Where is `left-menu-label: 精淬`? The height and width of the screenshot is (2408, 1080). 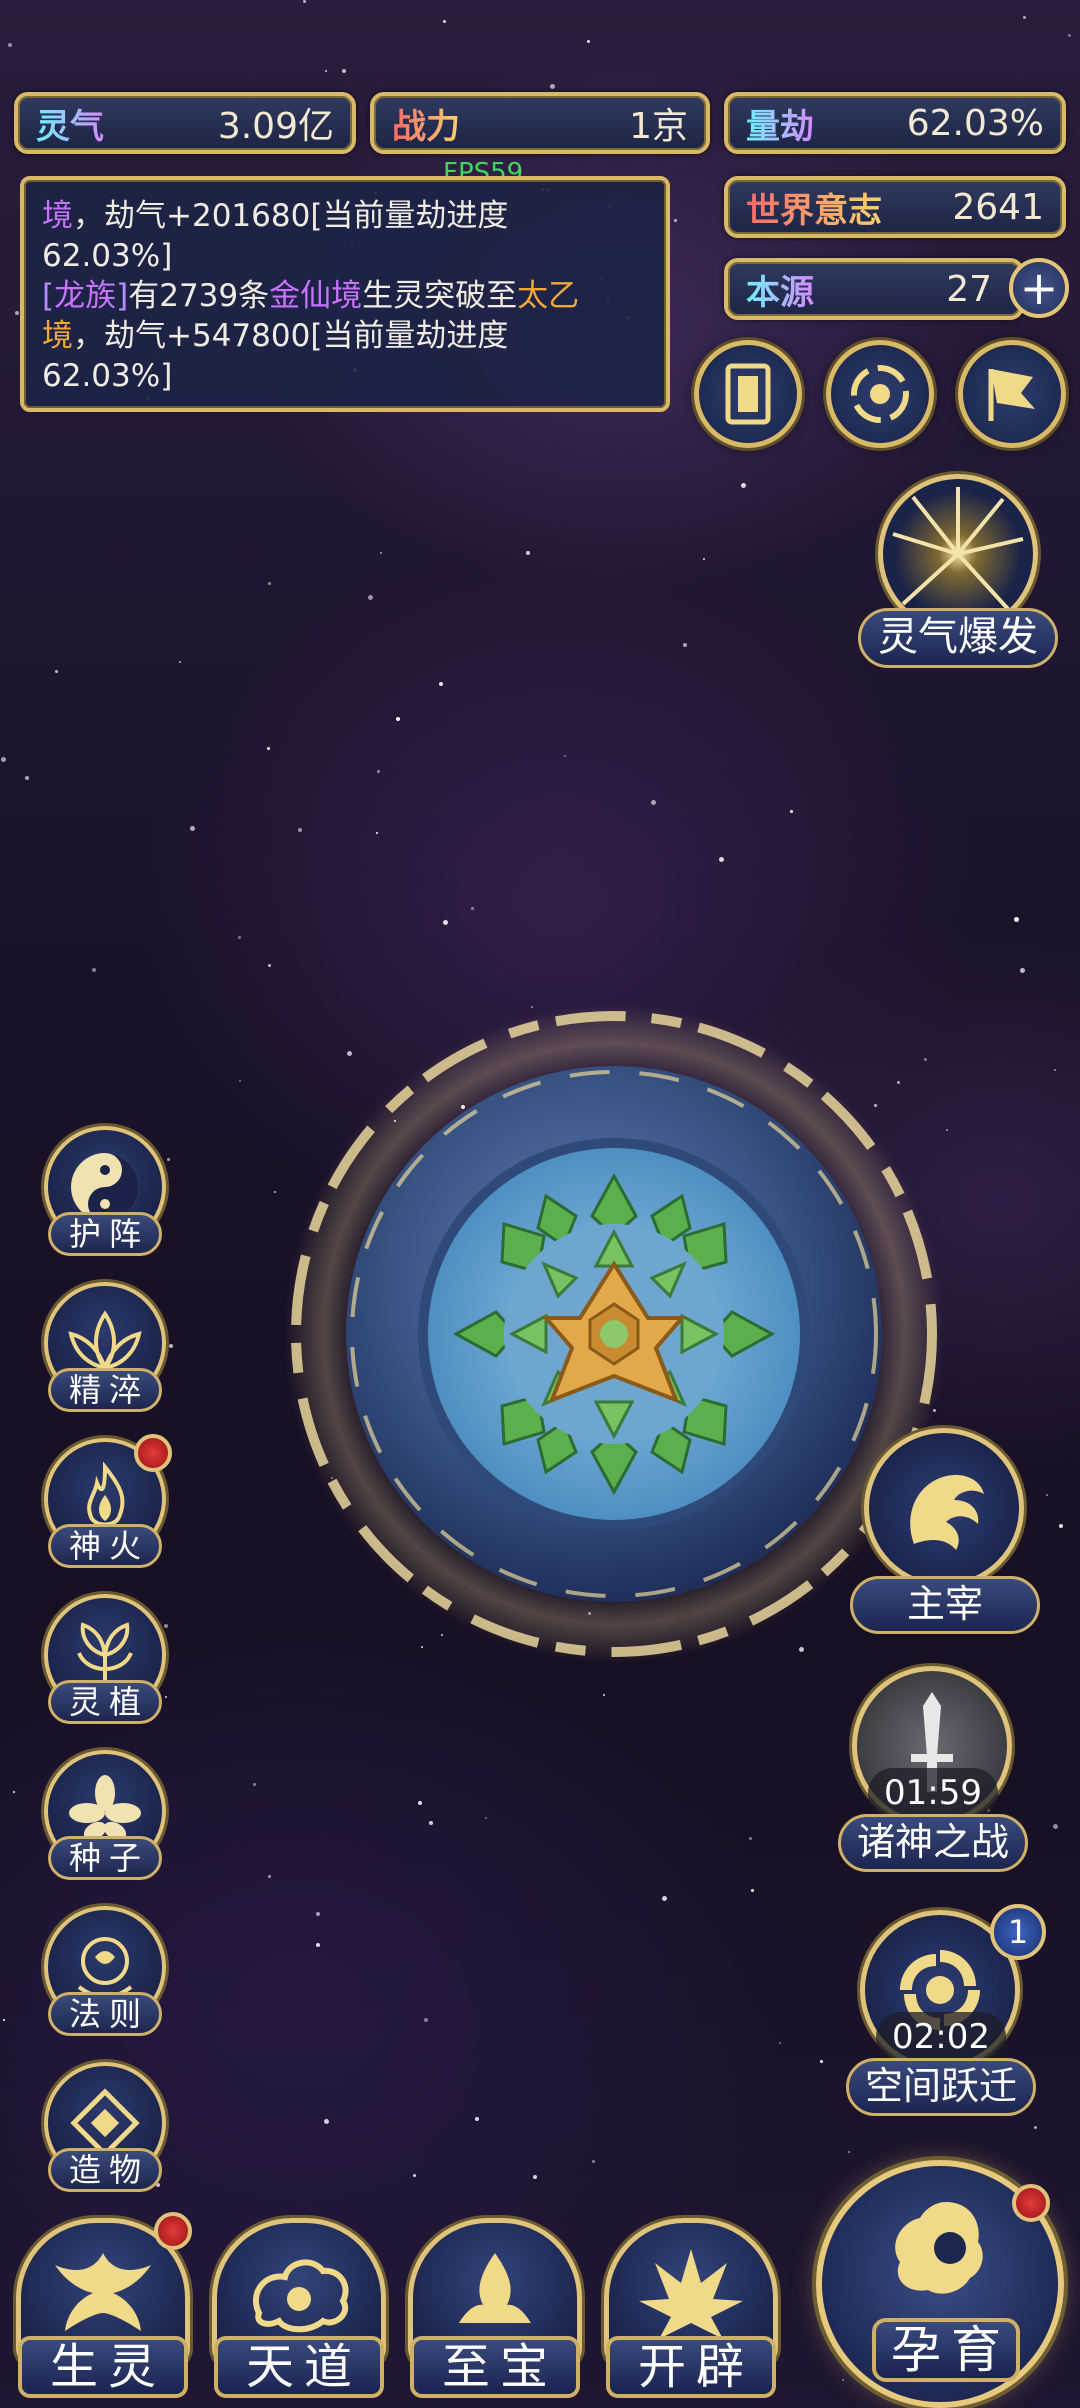
left-menu-label: 精淬 is located at coordinates (105, 1390).